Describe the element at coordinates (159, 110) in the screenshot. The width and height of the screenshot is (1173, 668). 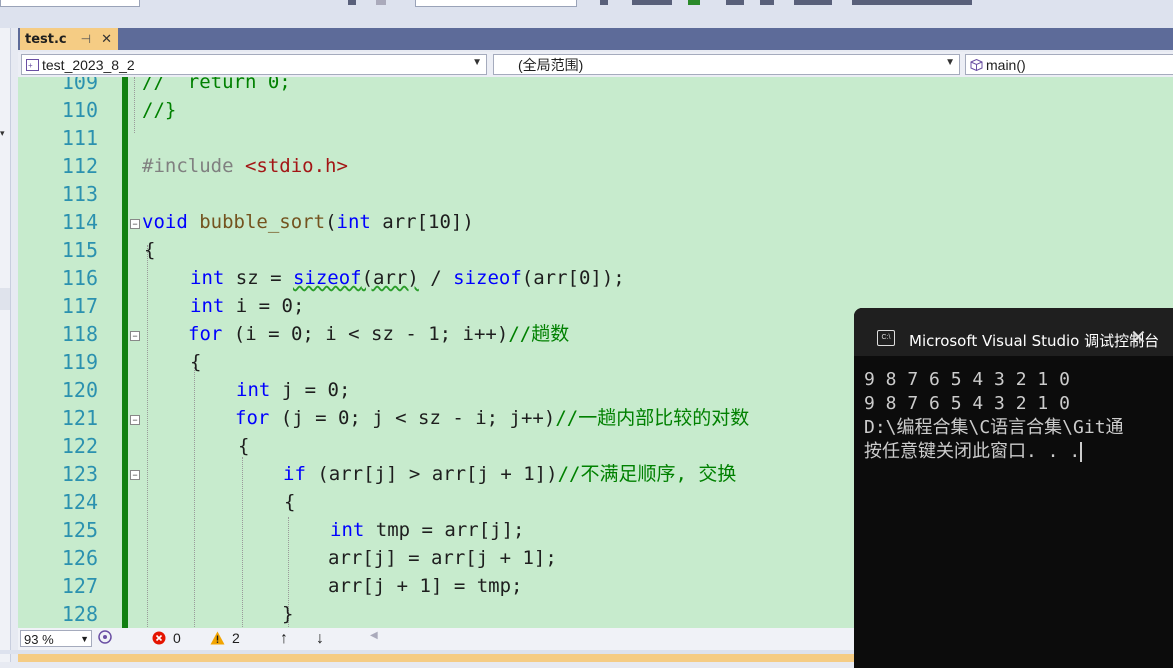
I see `code-line-110: //}` at that location.